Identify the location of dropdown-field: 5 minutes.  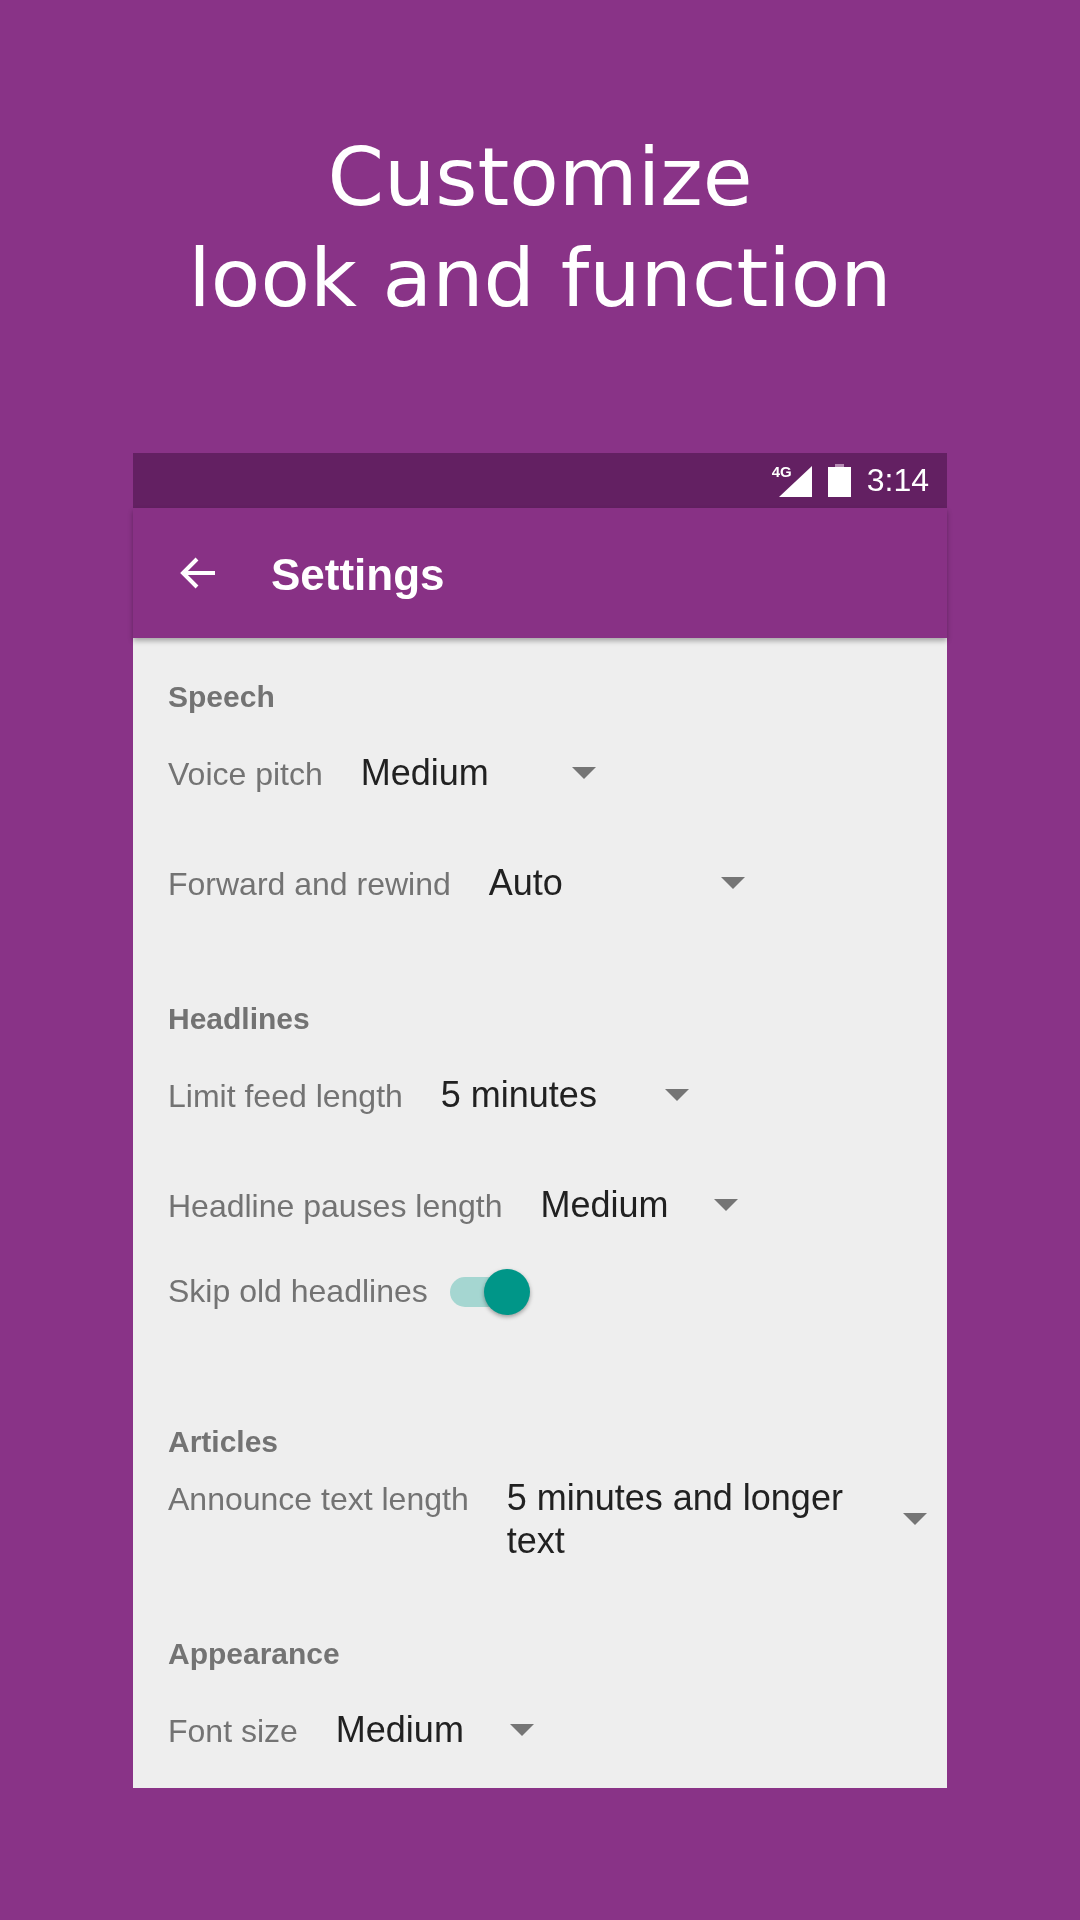
(569, 1094).